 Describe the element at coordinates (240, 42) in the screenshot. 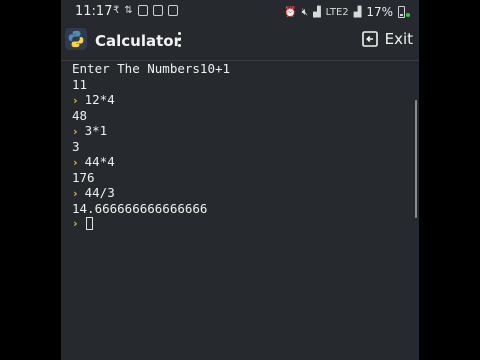

I see `app-bar: Calculator Exit` at that location.